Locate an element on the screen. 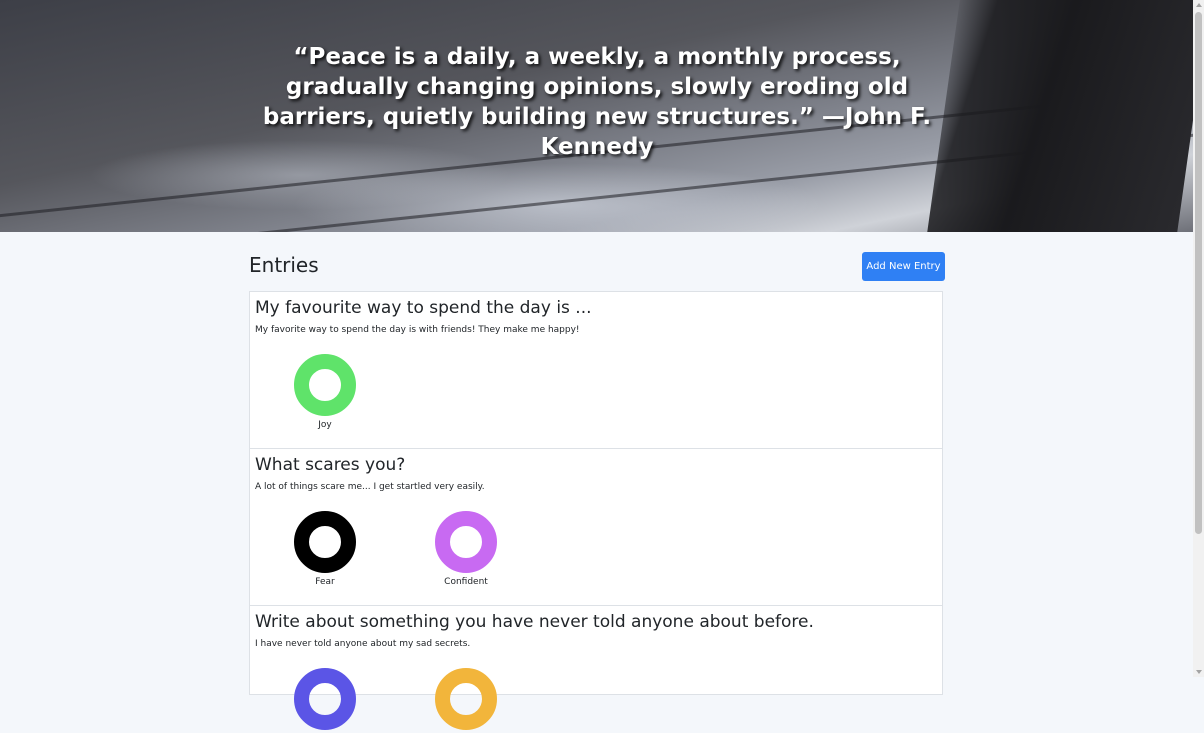 The height and width of the screenshot is (733, 1204). emotion-label: Confident is located at coordinates (466, 582).